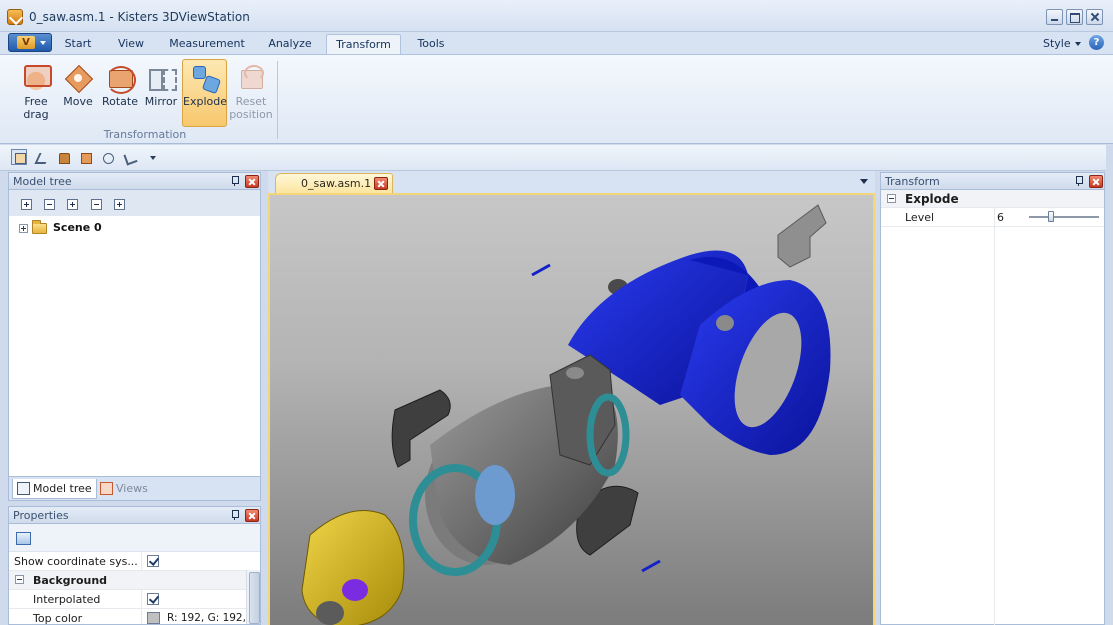  Describe the element at coordinates (1094, 17) in the screenshot. I see `close-window-button` at that location.